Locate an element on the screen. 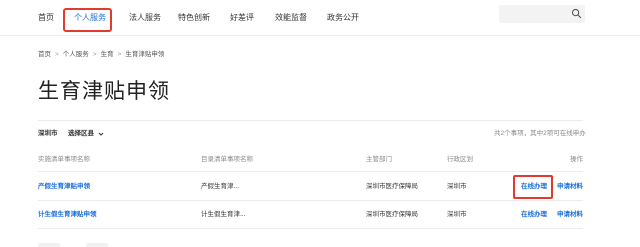  breadcrumb-birth: 生育 is located at coordinates (107, 55).